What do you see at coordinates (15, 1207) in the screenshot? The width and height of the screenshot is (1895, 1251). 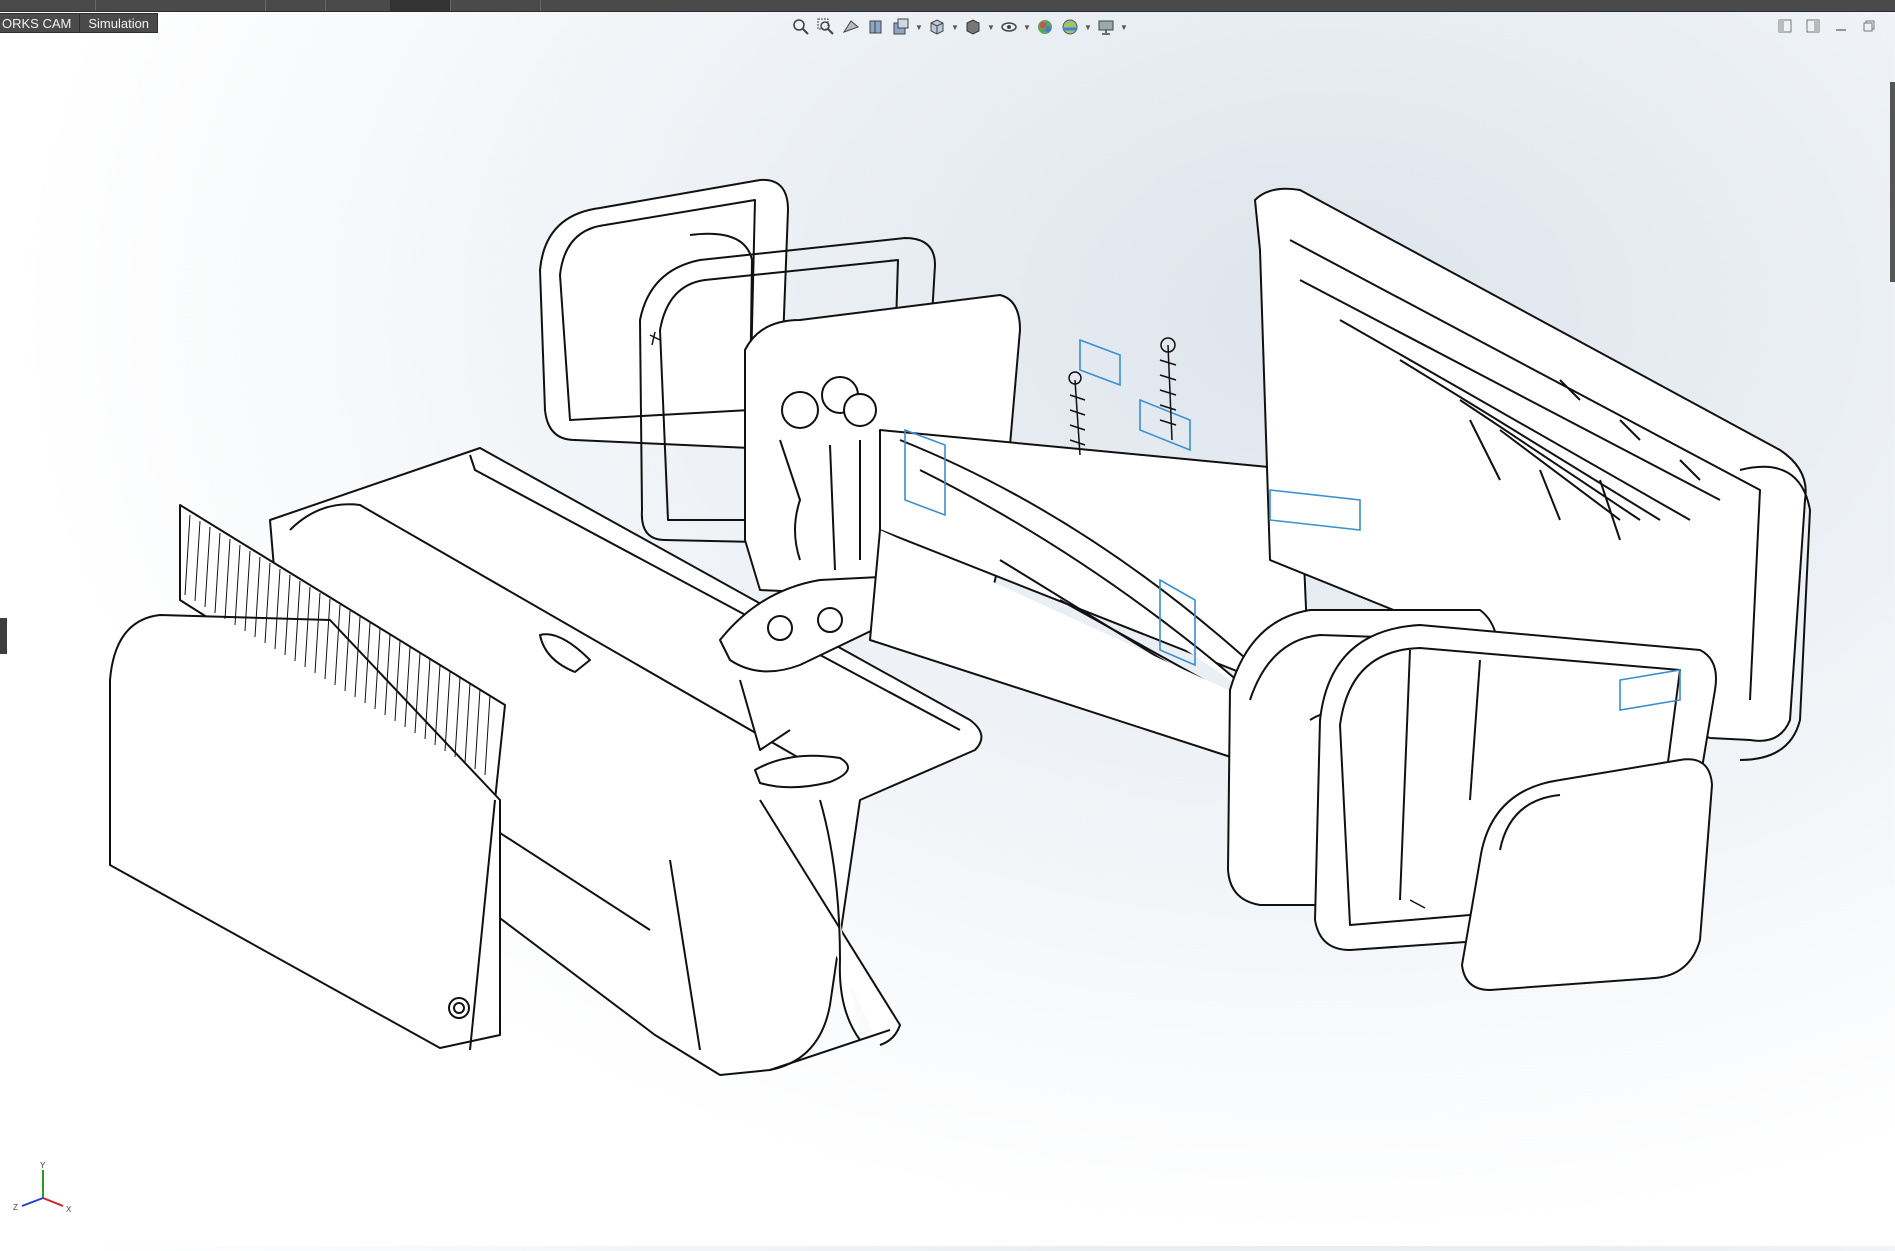 I see `triad-z-label: Z` at bounding box center [15, 1207].